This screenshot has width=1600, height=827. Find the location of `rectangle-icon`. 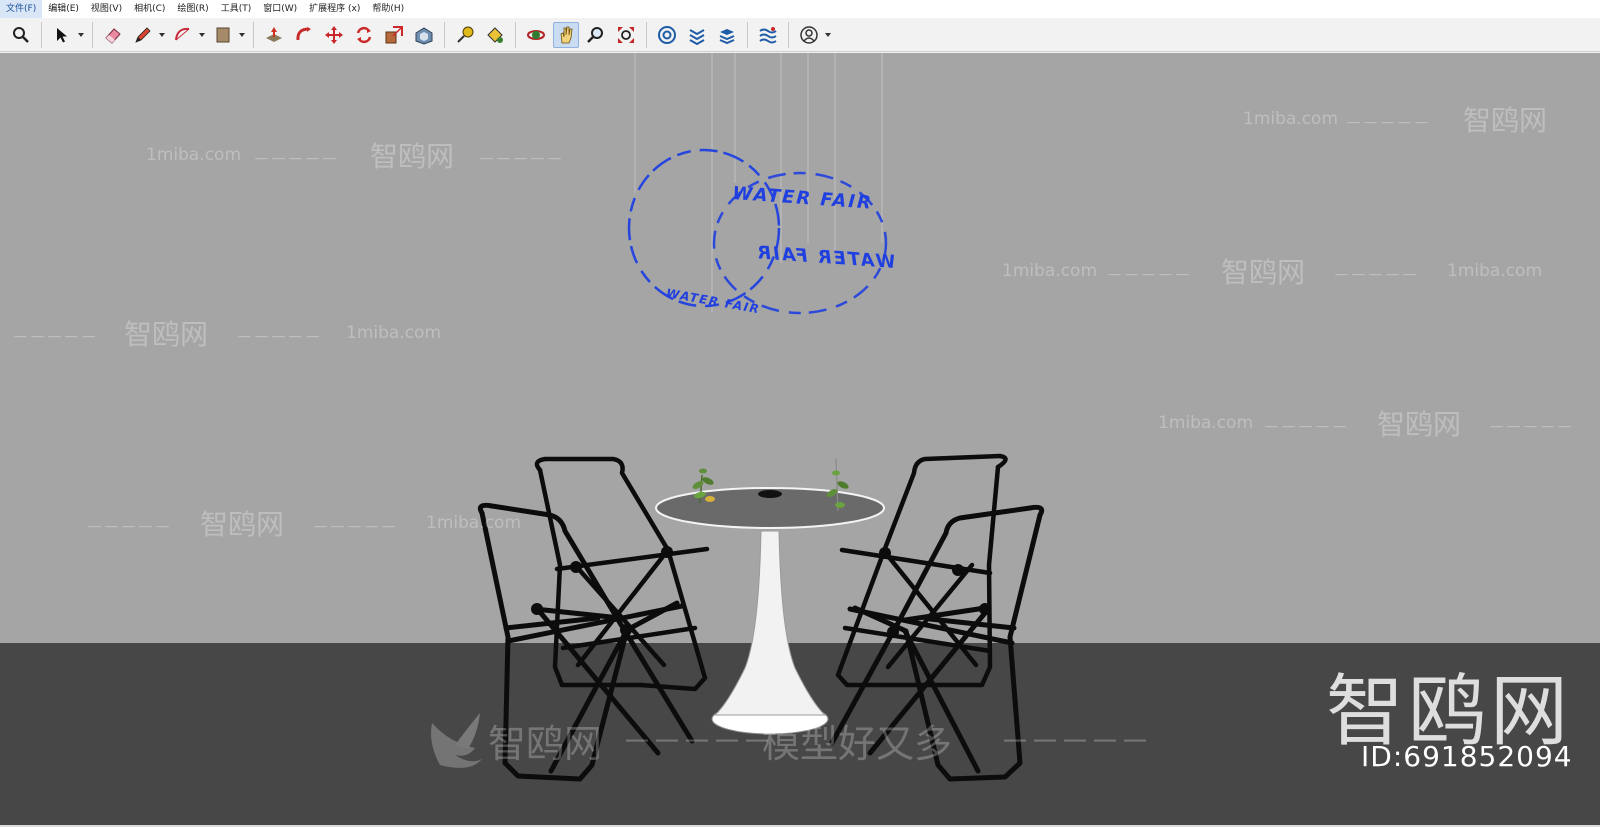

rectangle-icon is located at coordinates (223, 35).